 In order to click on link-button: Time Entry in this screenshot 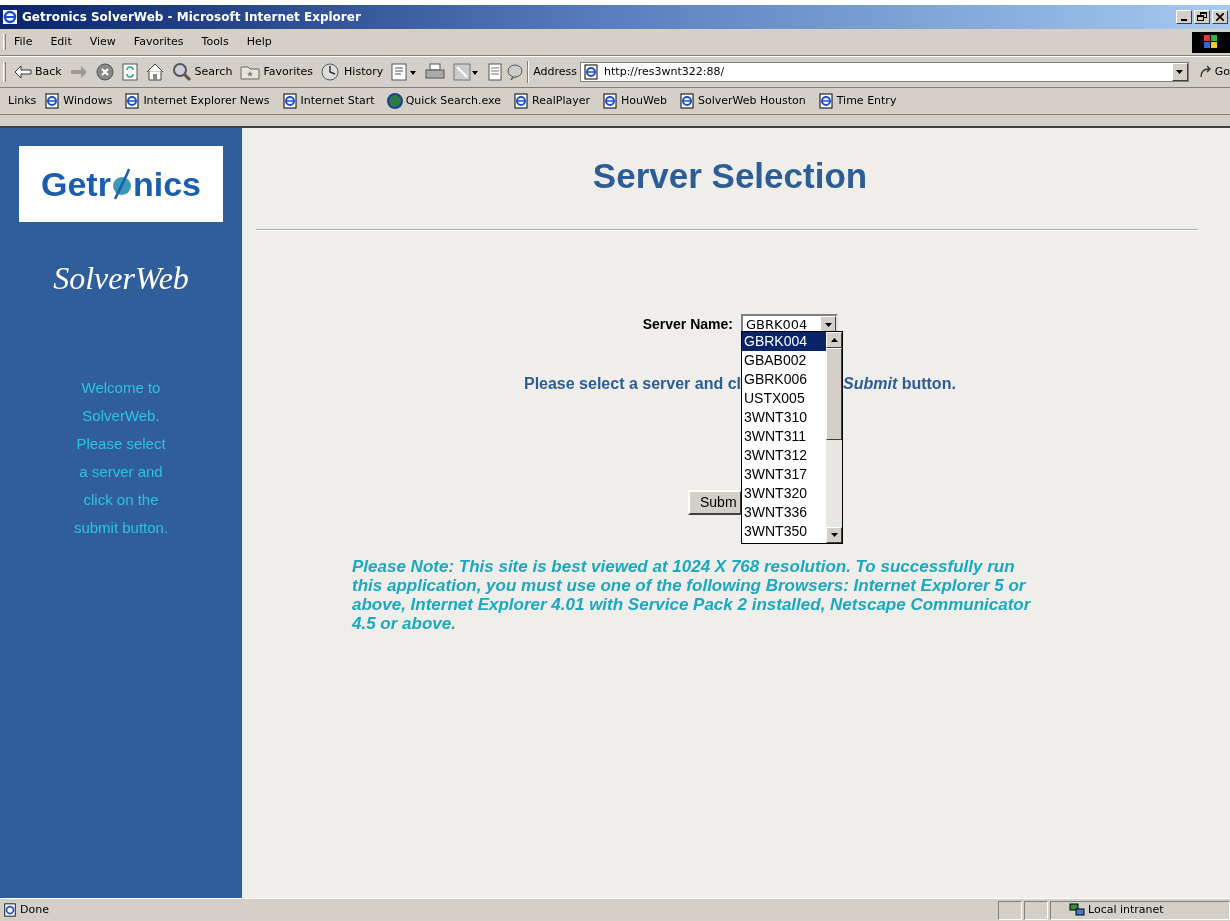, I will do `click(857, 101)`.